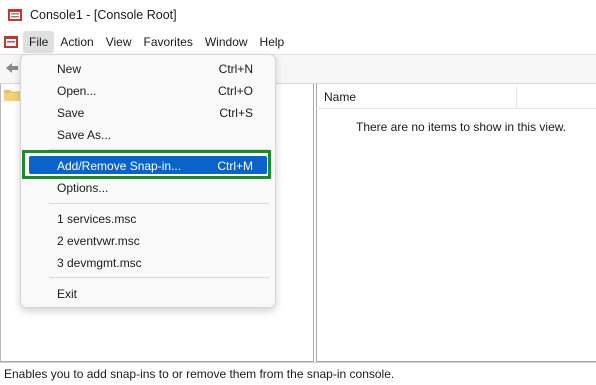 The image size is (596, 385). What do you see at coordinates (119, 42) in the screenshot?
I see `menu-view: View` at bounding box center [119, 42].